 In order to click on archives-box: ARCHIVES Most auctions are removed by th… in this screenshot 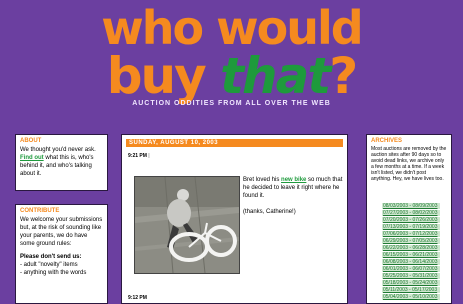, I will do `click(409, 219)`.